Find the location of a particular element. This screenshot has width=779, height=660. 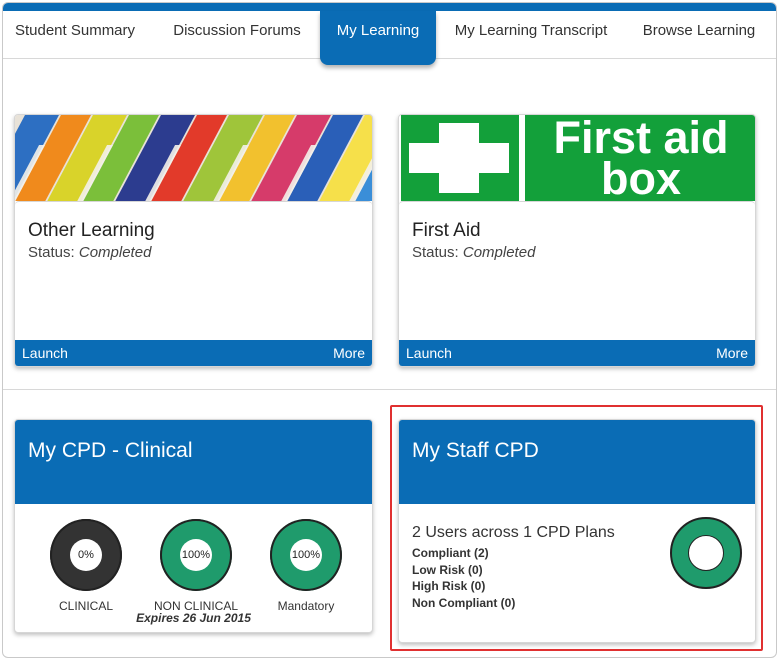

section-divider is located at coordinates (389, 389).